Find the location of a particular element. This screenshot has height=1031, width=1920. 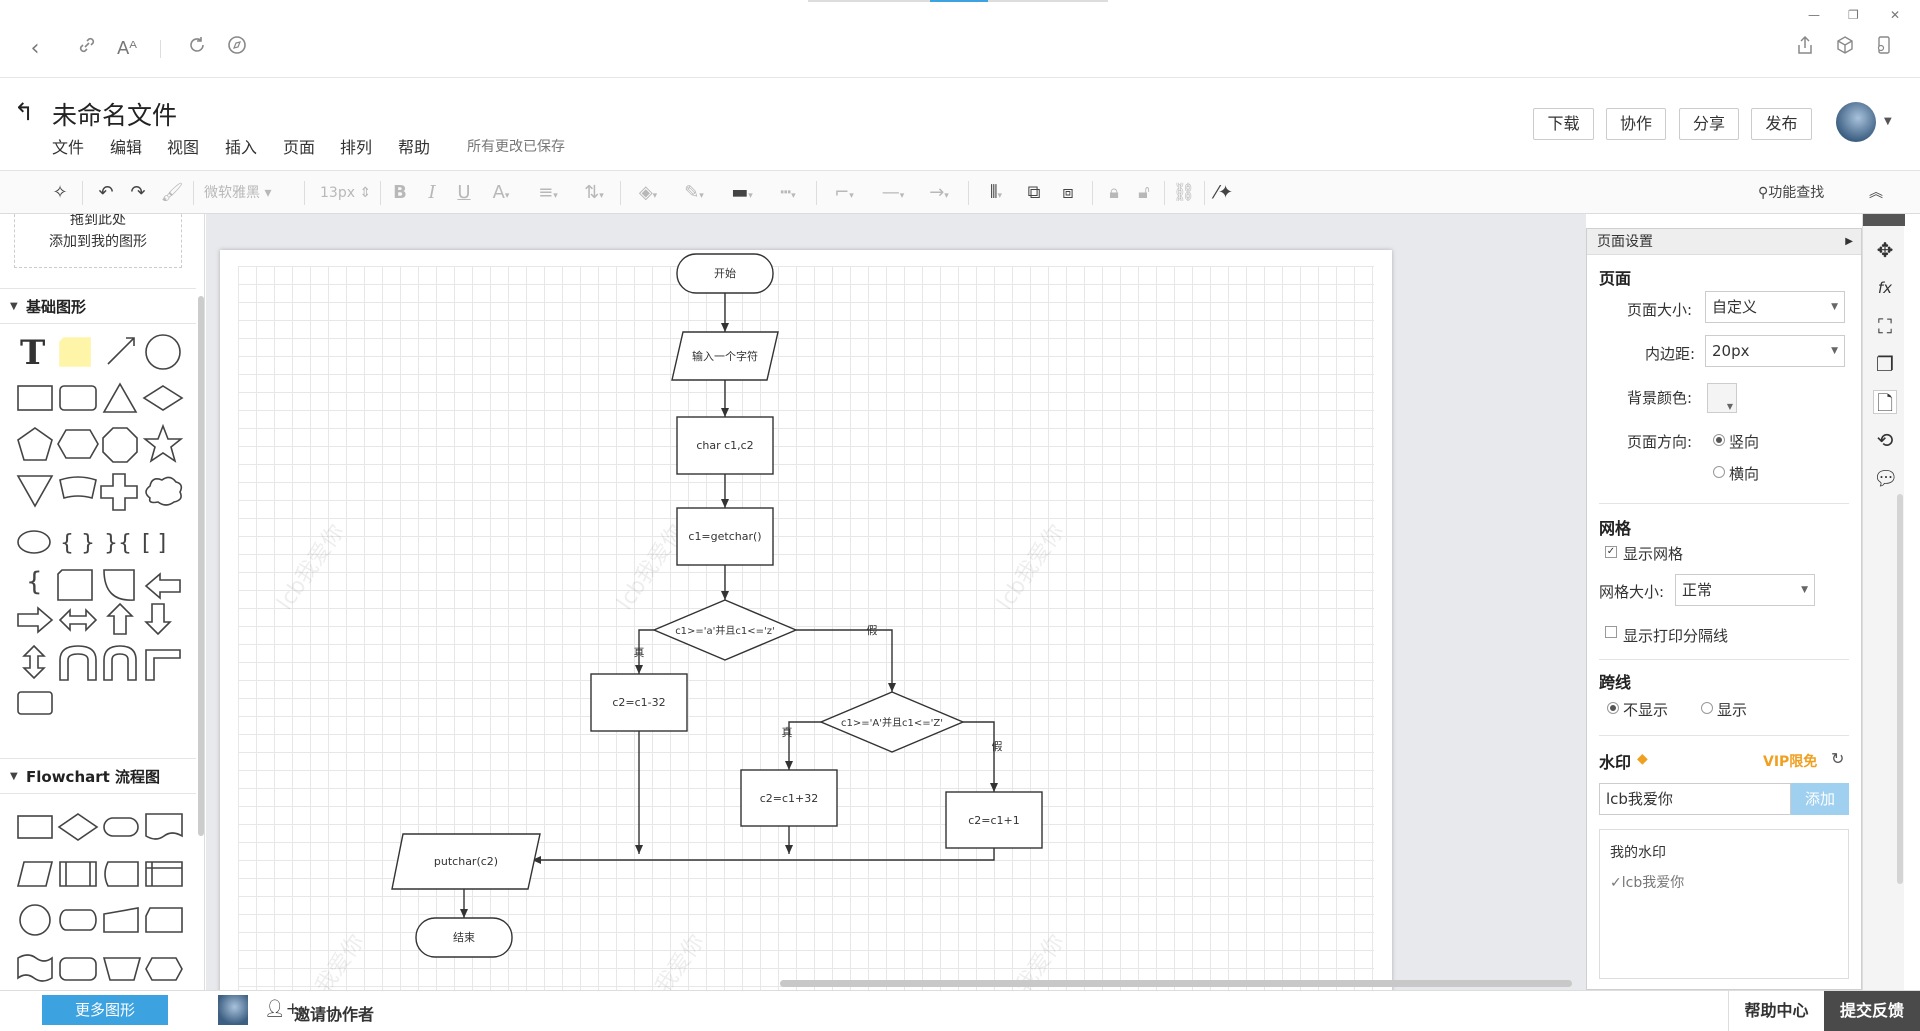

line-weight-icon: ▬▾ is located at coordinates (742, 193).